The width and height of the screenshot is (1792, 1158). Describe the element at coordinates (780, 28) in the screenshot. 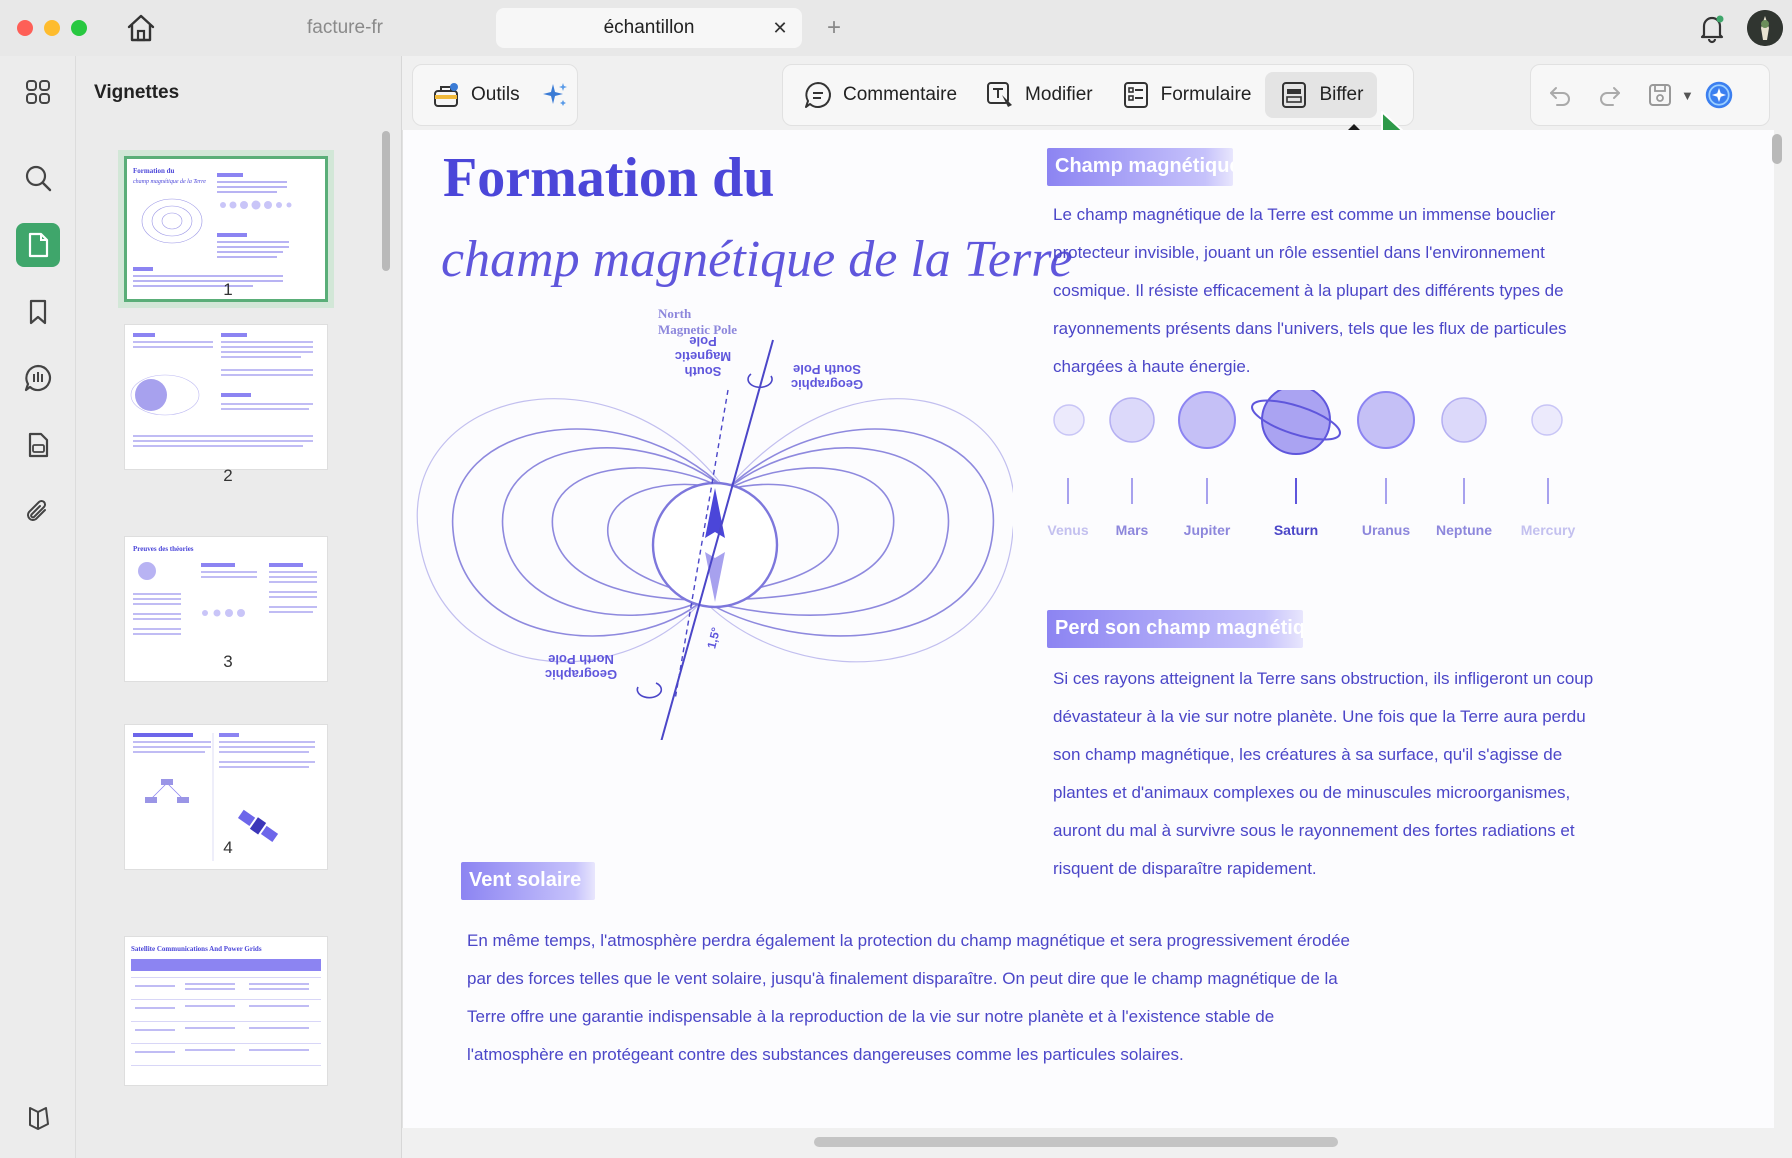

I see `close-icon: ✕` at that location.